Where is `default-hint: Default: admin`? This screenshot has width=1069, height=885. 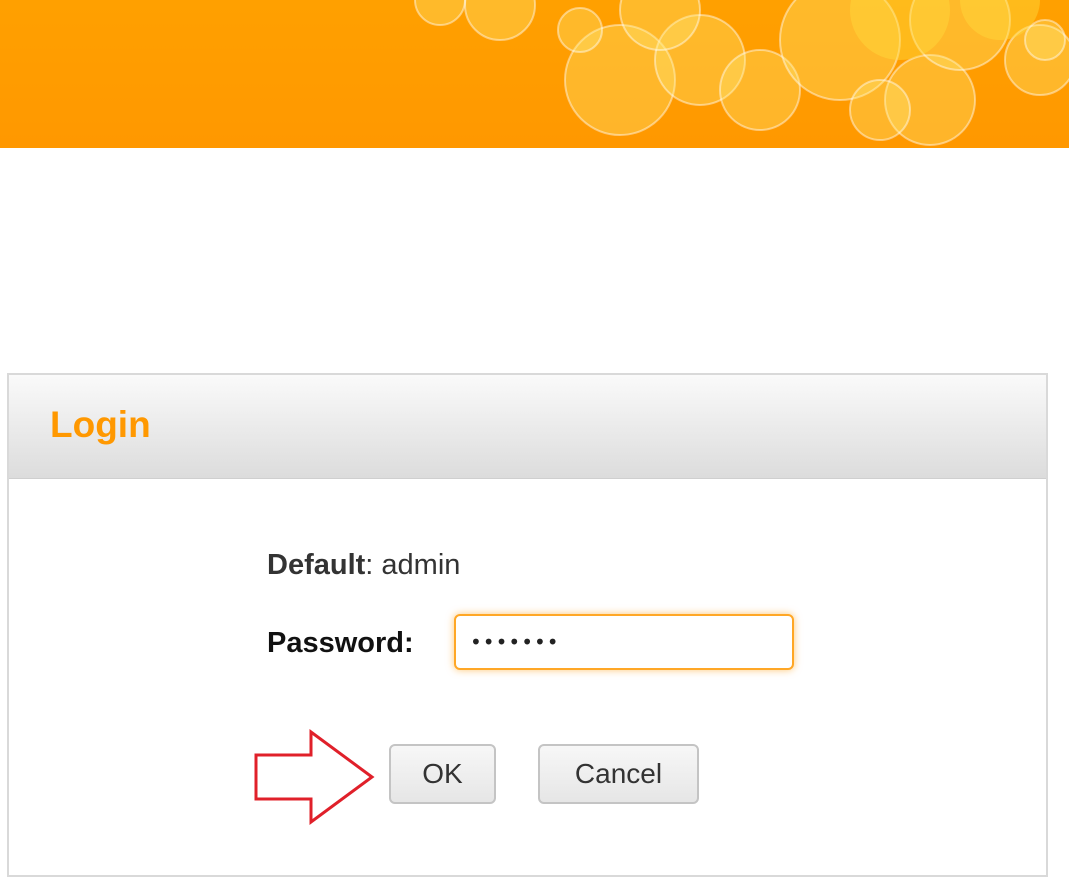
default-hint: Default: admin is located at coordinates (363, 565).